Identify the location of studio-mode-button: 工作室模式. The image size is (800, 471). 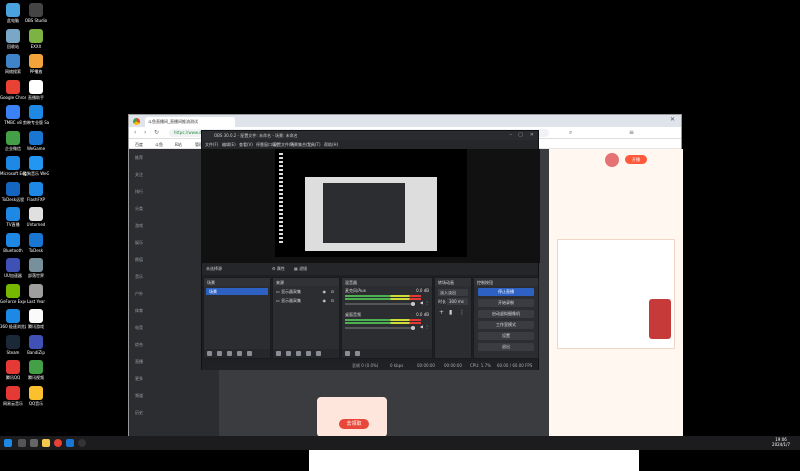
(506, 325).